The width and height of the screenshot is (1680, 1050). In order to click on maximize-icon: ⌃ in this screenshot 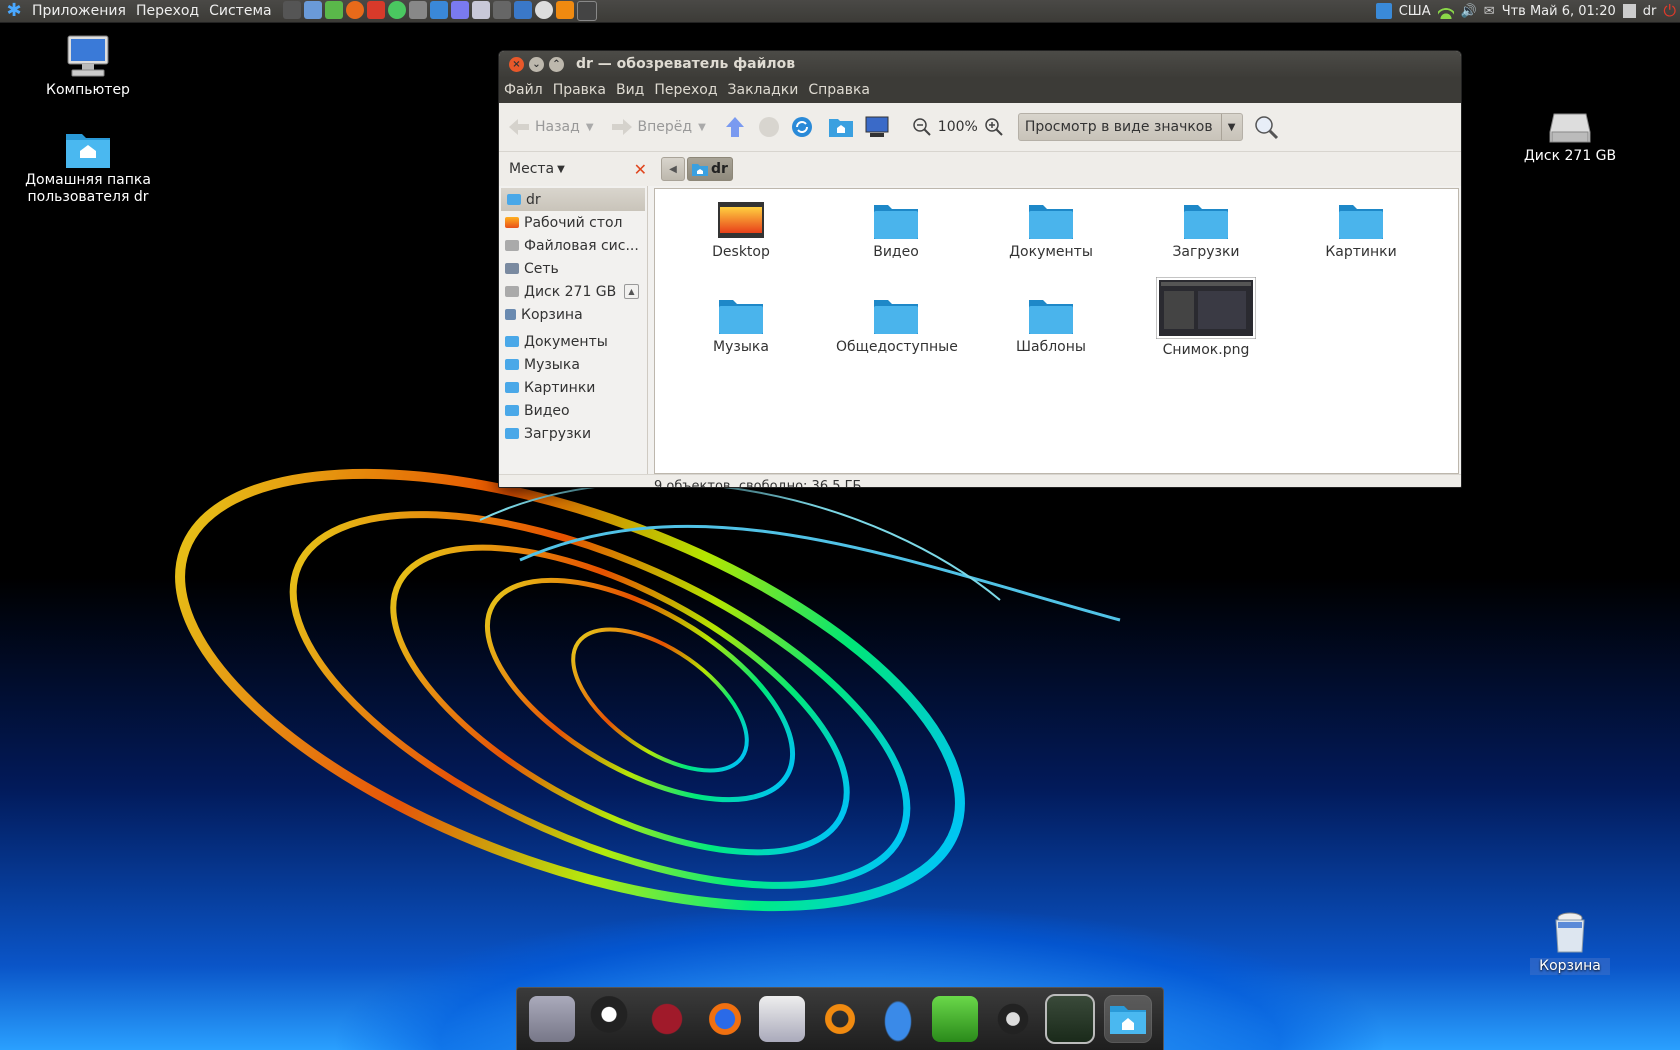, I will do `click(556, 64)`.